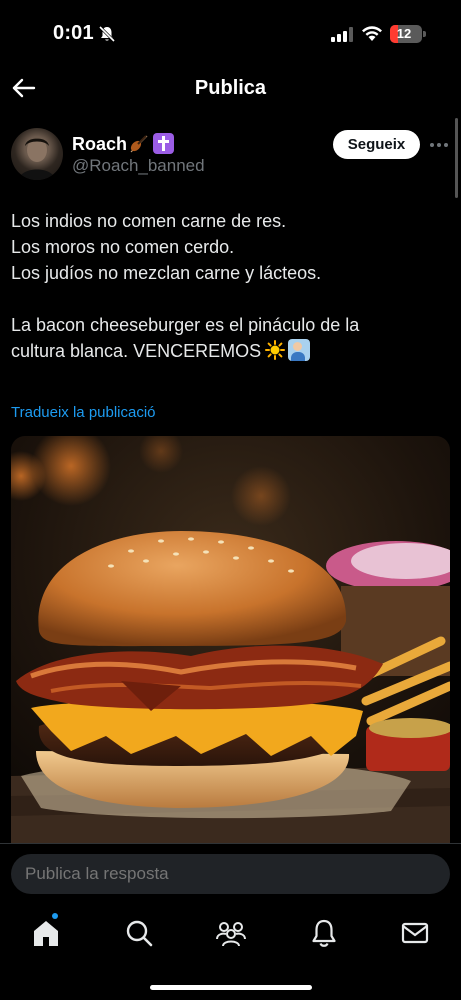 Image resolution: width=461 pixels, height=1000 pixels. I want to click on status-bar: 0:01 12, so click(230, 33).